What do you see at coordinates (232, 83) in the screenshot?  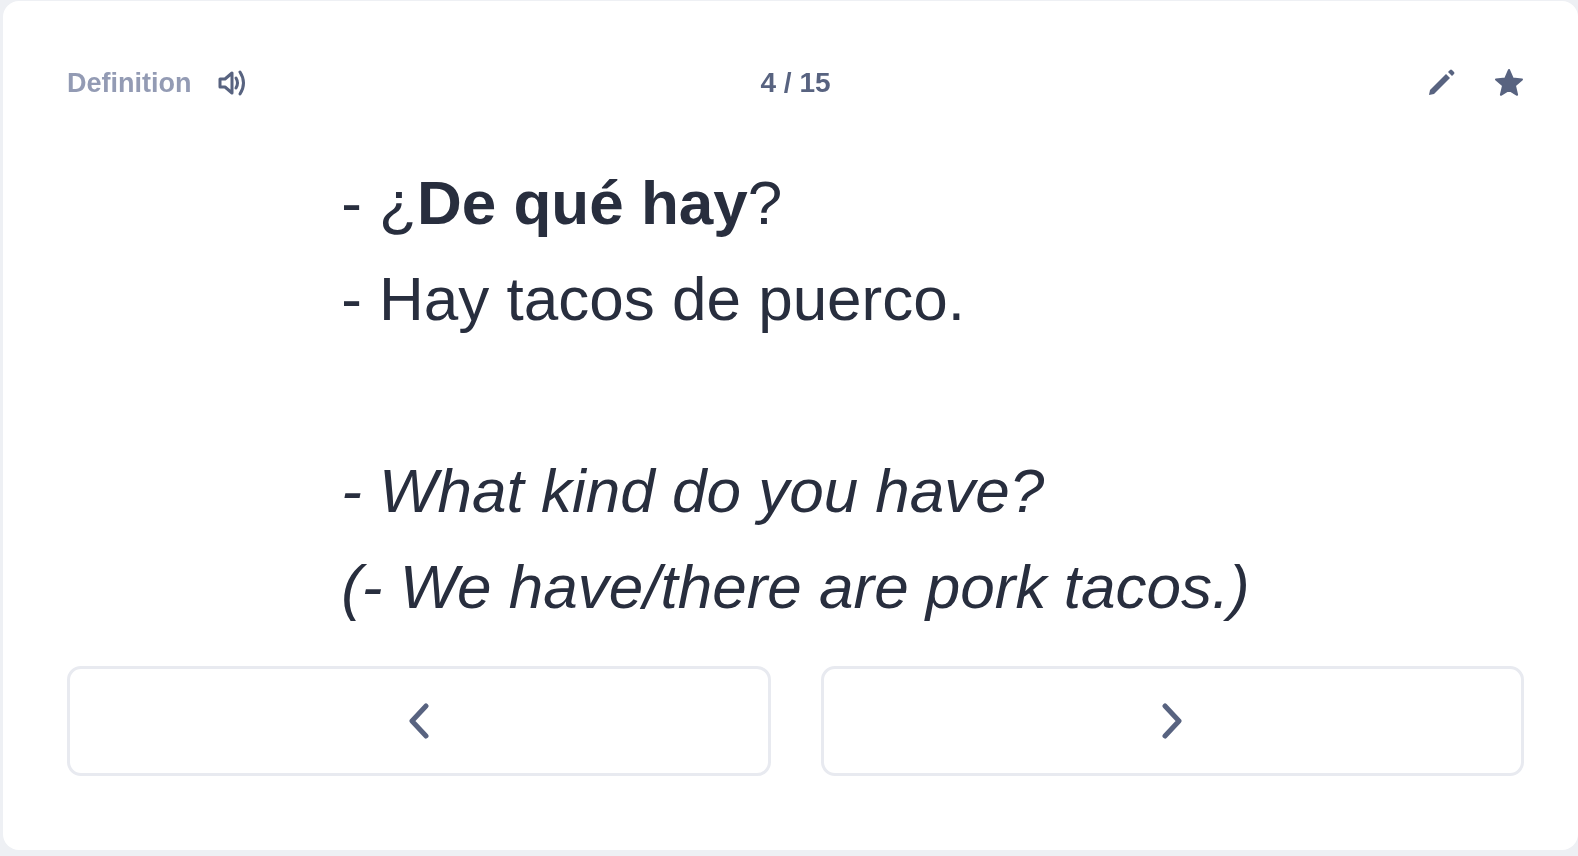 I see `speaker-icon` at bounding box center [232, 83].